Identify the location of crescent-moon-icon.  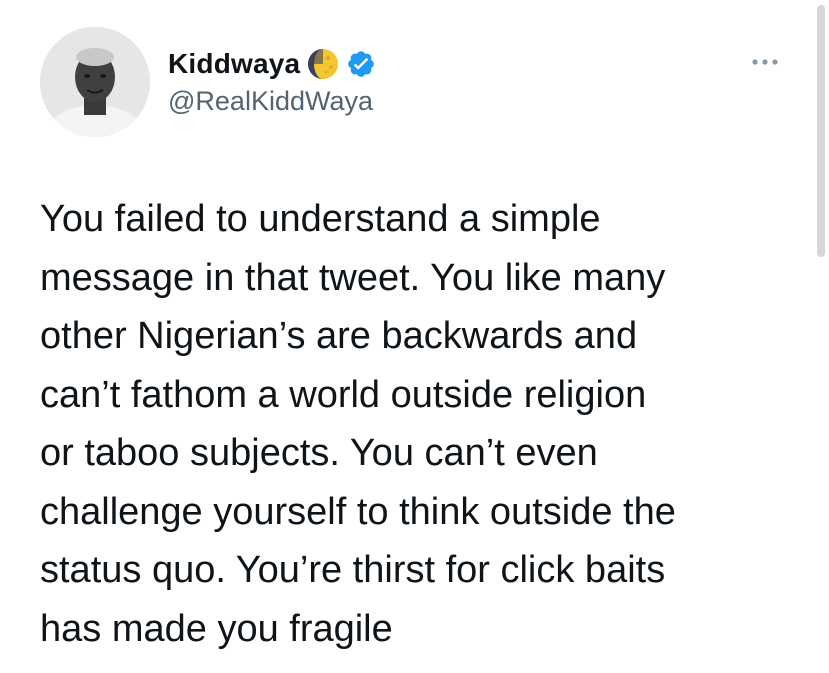
(323, 64).